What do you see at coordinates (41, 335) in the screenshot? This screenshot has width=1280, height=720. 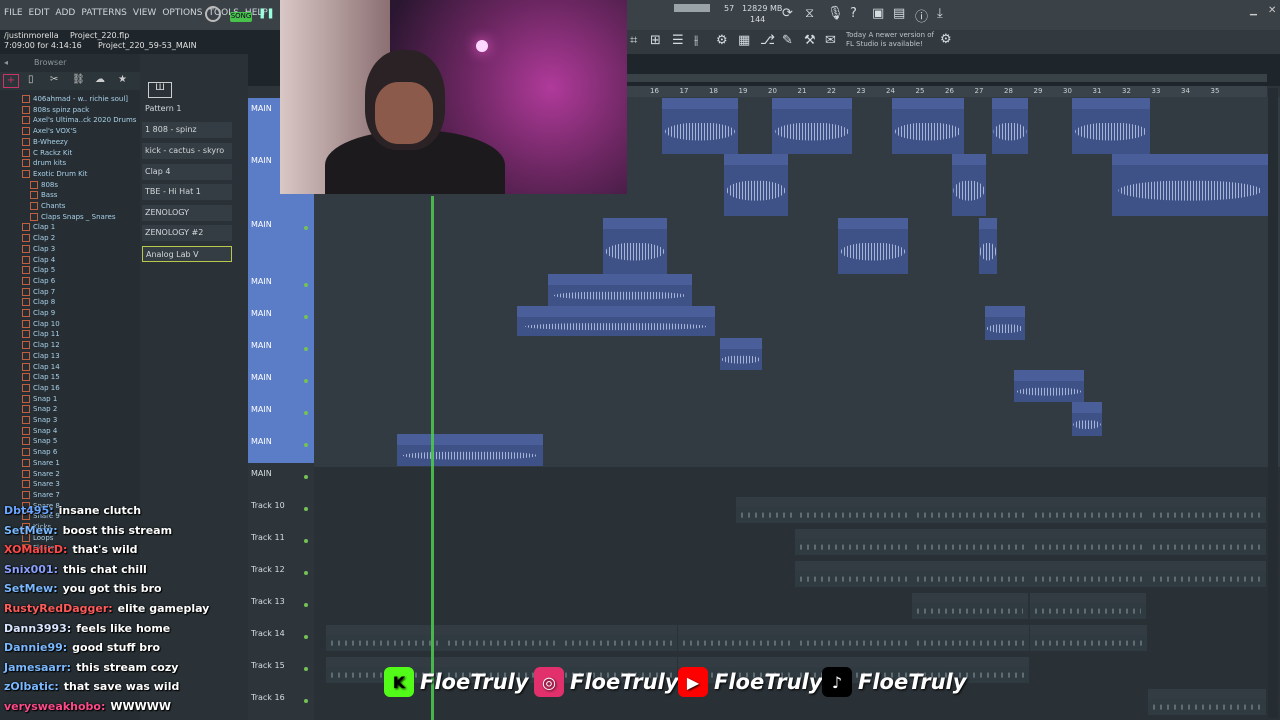 I see `browser-tree-item: Clap 11` at bounding box center [41, 335].